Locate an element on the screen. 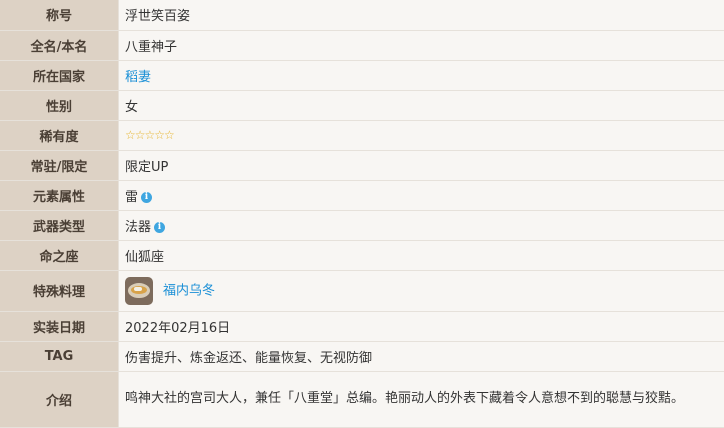 The height and width of the screenshot is (428, 724). row-availability: 常驻/限定 限定UP is located at coordinates (362, 165).